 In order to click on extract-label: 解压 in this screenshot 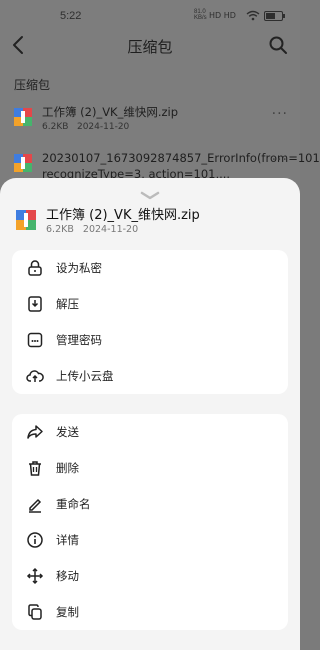, I will do `click(67, 304)`.